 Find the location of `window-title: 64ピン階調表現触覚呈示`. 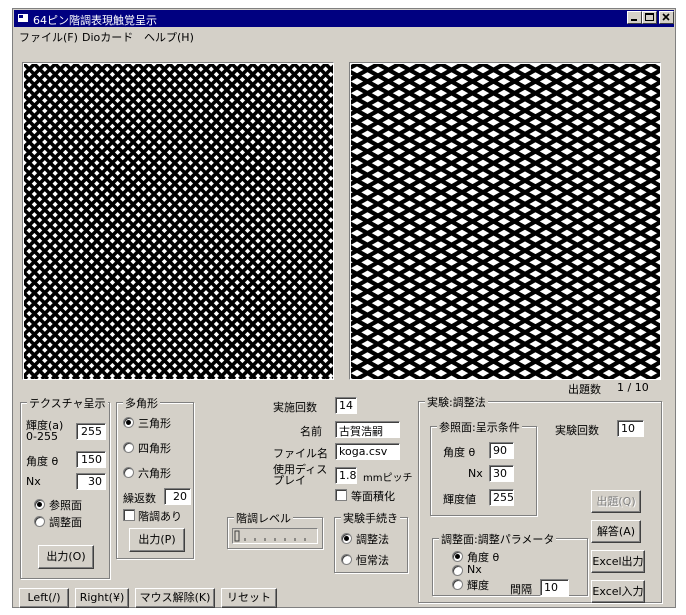

window-title: 64ピン階調表現触覚呈示 is located at coordinates (95, 20).